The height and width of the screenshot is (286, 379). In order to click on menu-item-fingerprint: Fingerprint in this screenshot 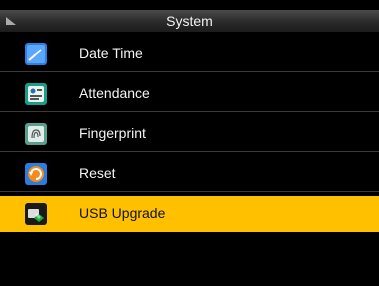, I will do `click(189, 134)`.